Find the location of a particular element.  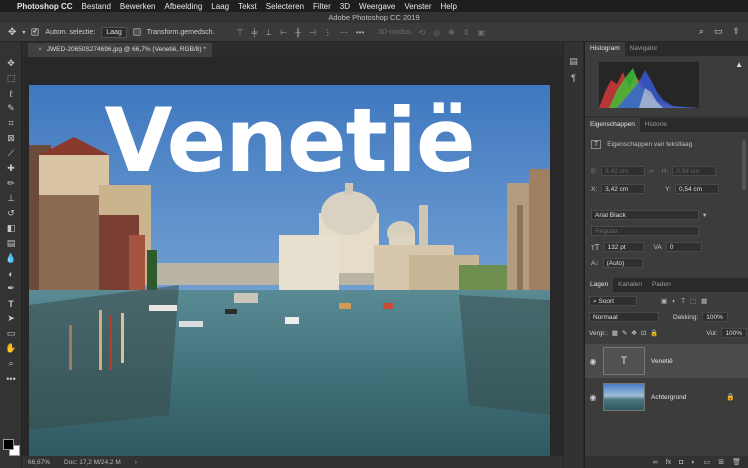

layer-row-background: ◉ Achtergrond 🔒 is located at coordinates (666, 397).